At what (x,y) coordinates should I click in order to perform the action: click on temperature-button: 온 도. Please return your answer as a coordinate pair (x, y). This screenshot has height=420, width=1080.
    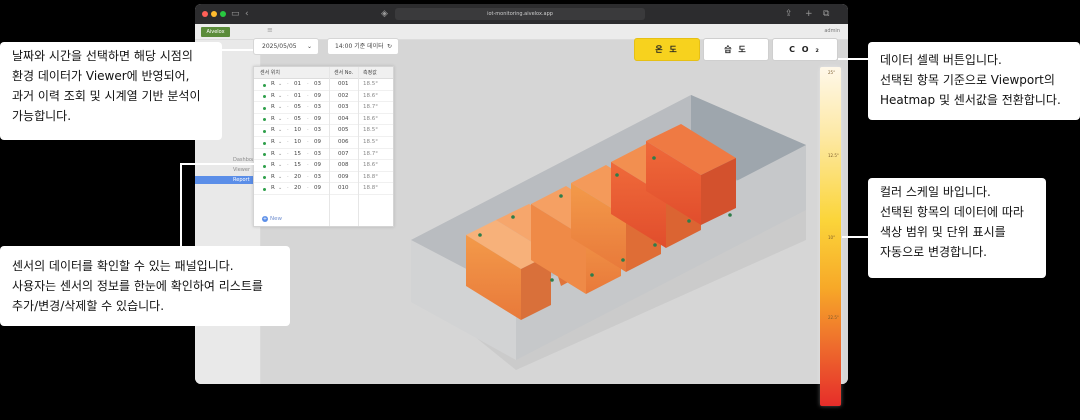
    Looking at the image, I should click on (667, 49).